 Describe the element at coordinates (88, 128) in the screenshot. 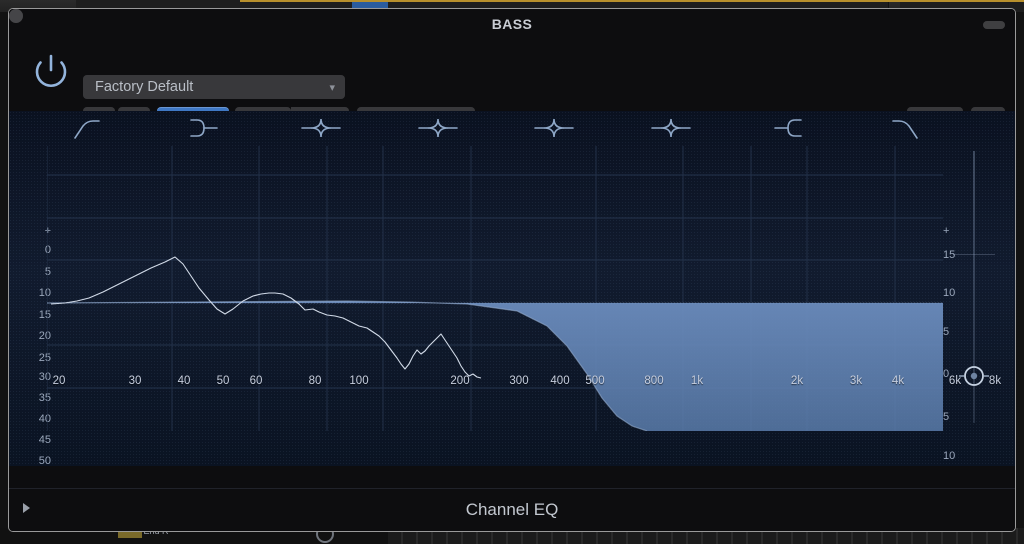

I see `highpass-filter-icon` at that location.